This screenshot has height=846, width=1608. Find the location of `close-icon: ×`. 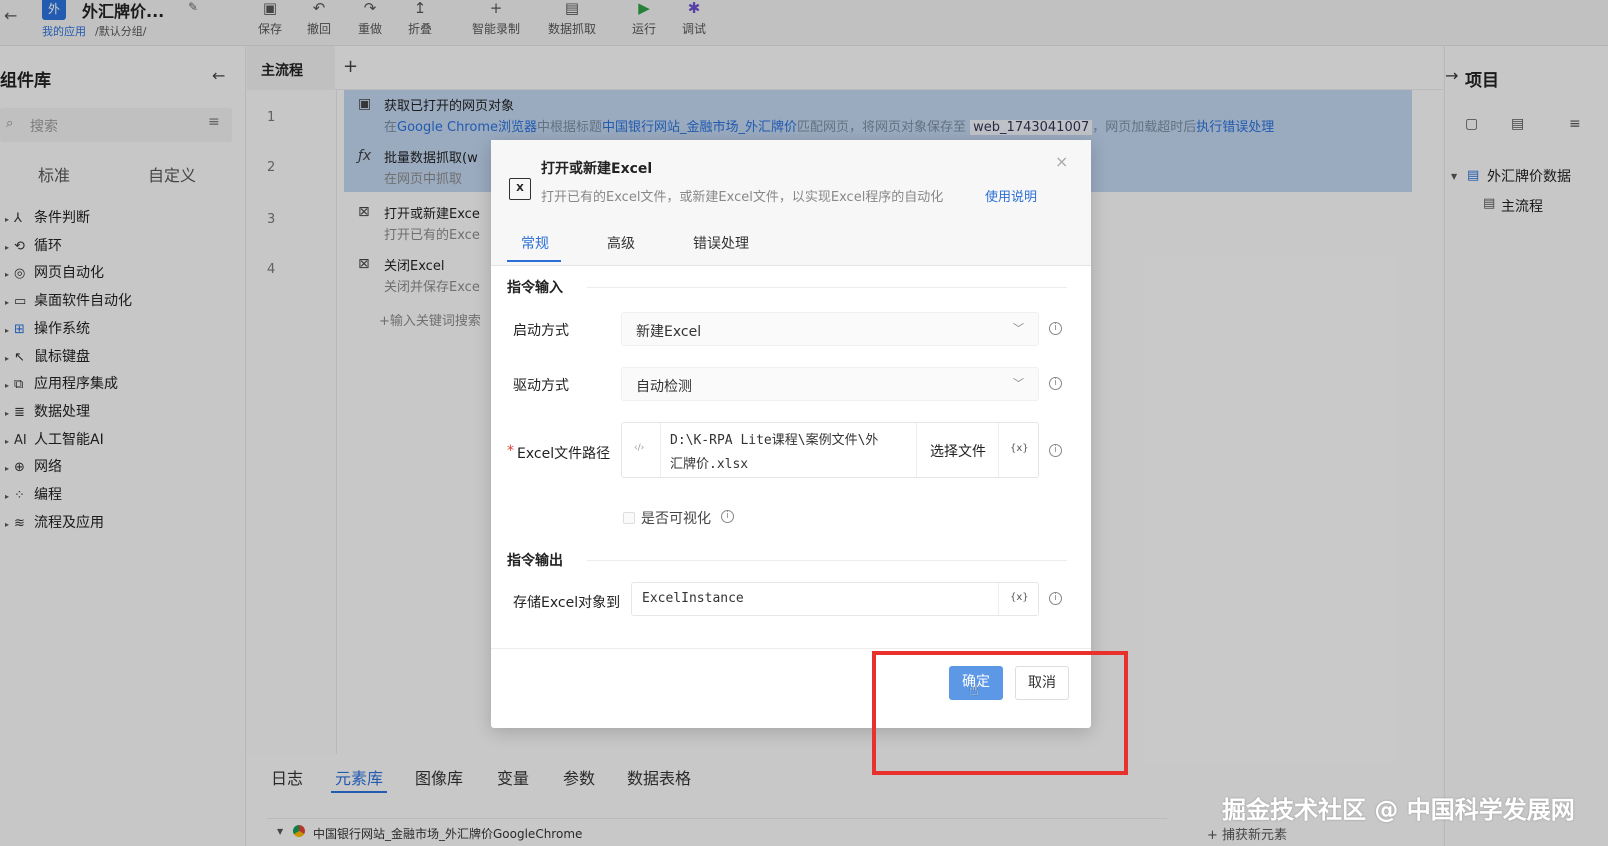

close-icon: × is located at coordinates (1061, 161).